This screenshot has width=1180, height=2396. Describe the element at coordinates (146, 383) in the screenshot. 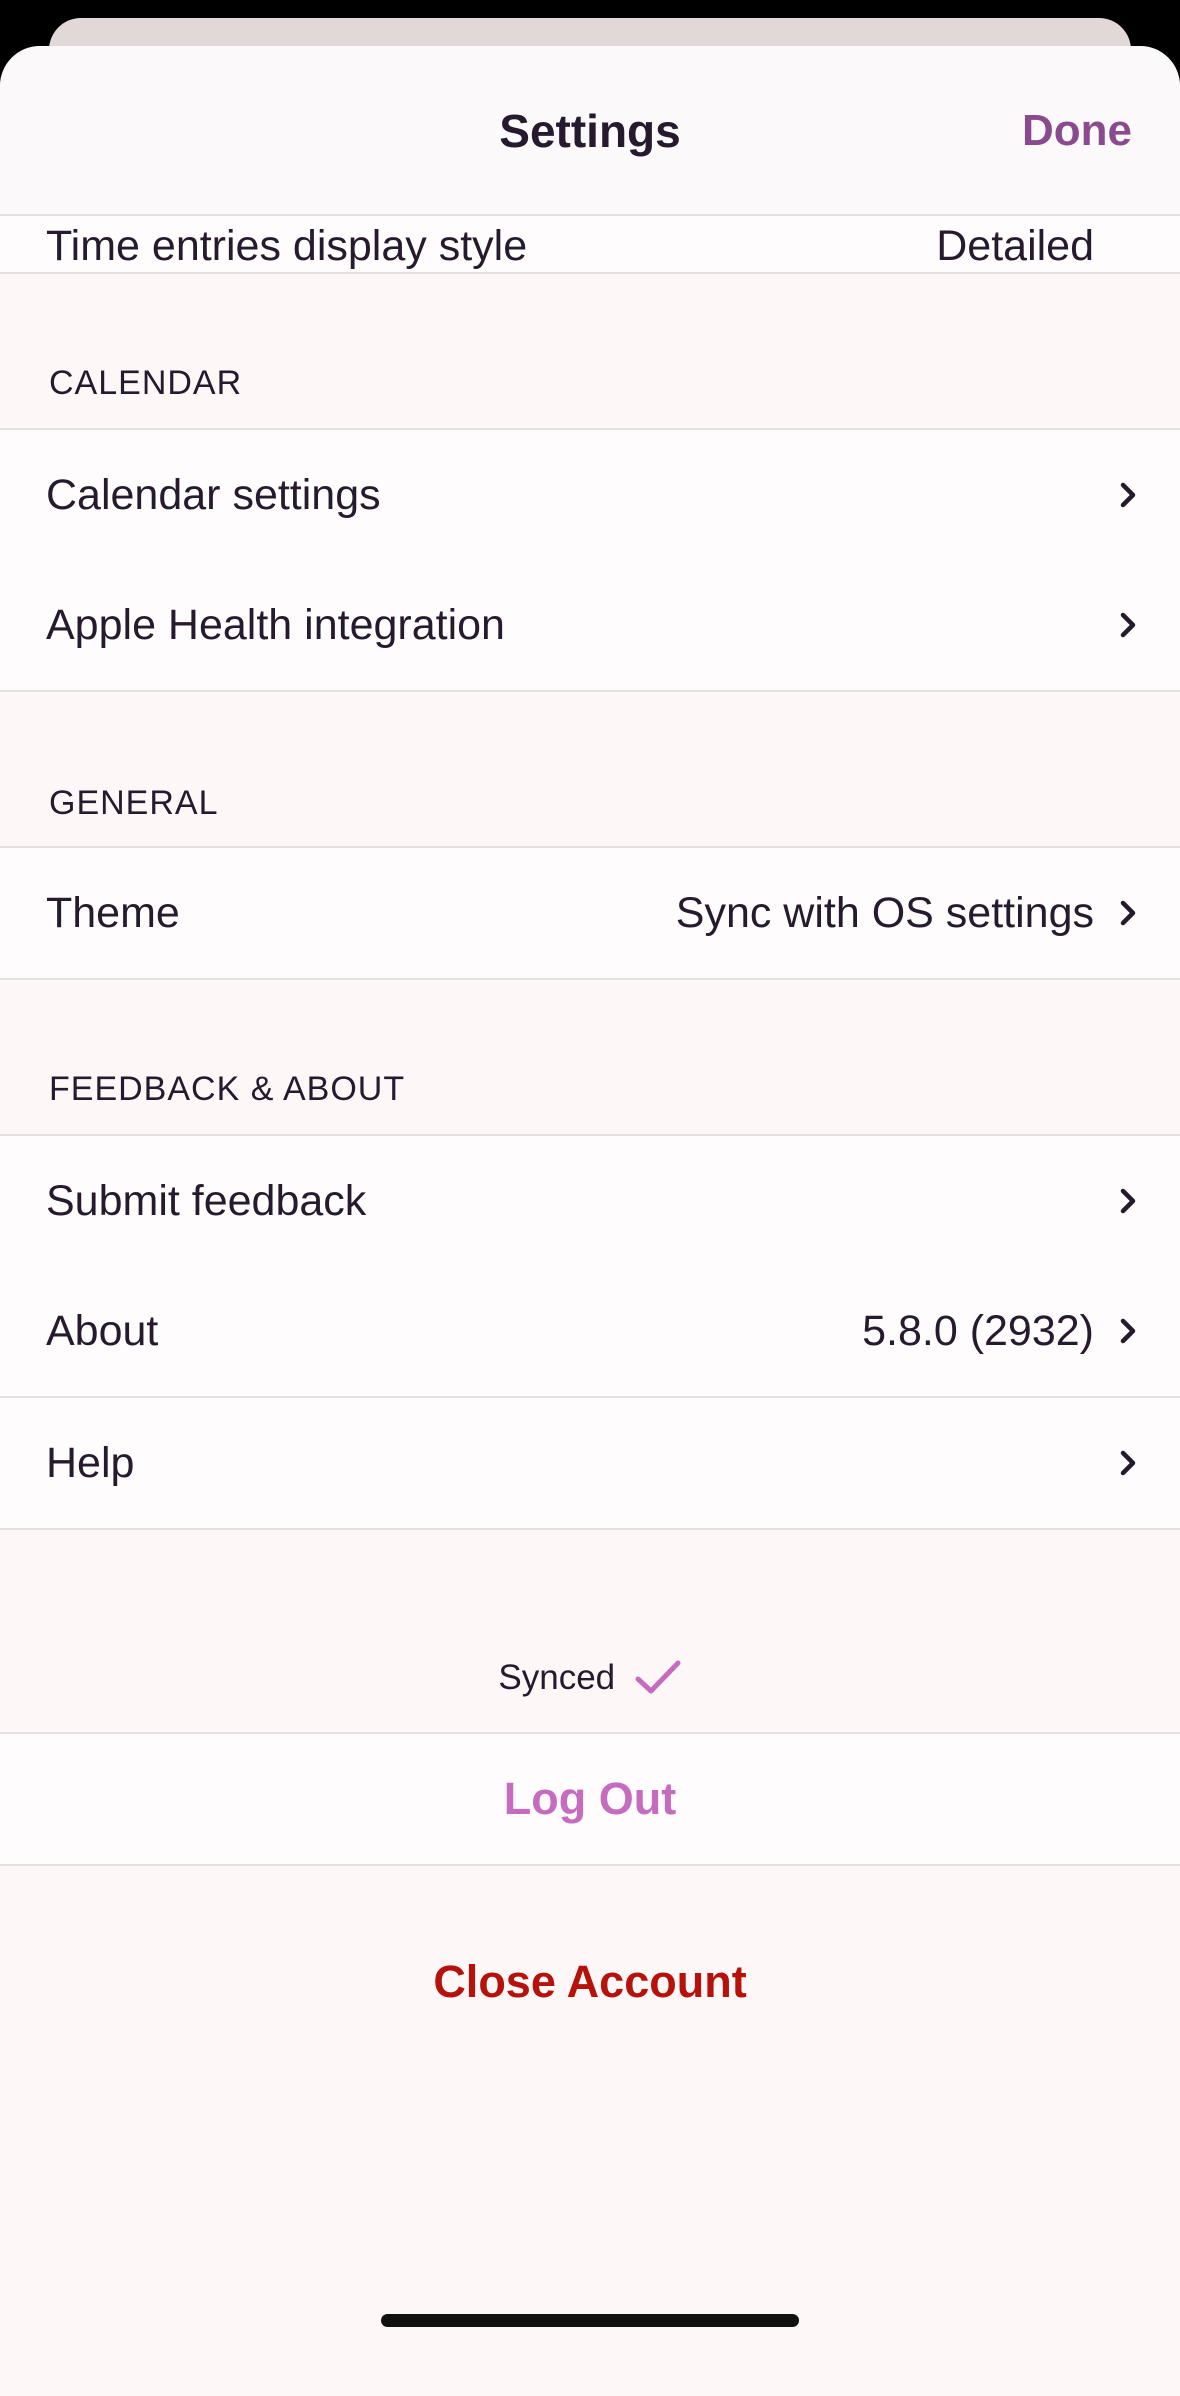

I see `section-header-calendar: CALENDAR` at that location.